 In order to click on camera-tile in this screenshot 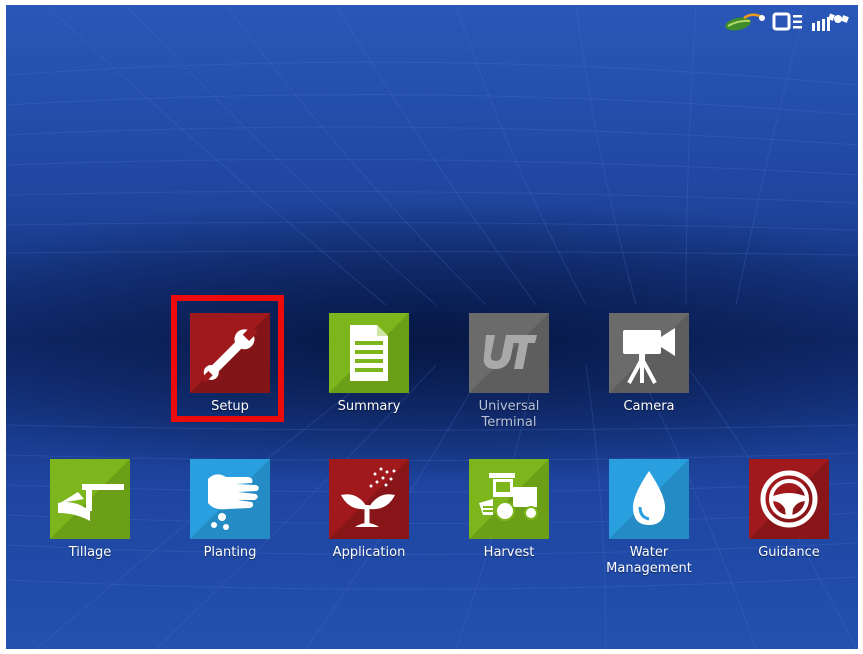, I will do `click(649, 353)`.